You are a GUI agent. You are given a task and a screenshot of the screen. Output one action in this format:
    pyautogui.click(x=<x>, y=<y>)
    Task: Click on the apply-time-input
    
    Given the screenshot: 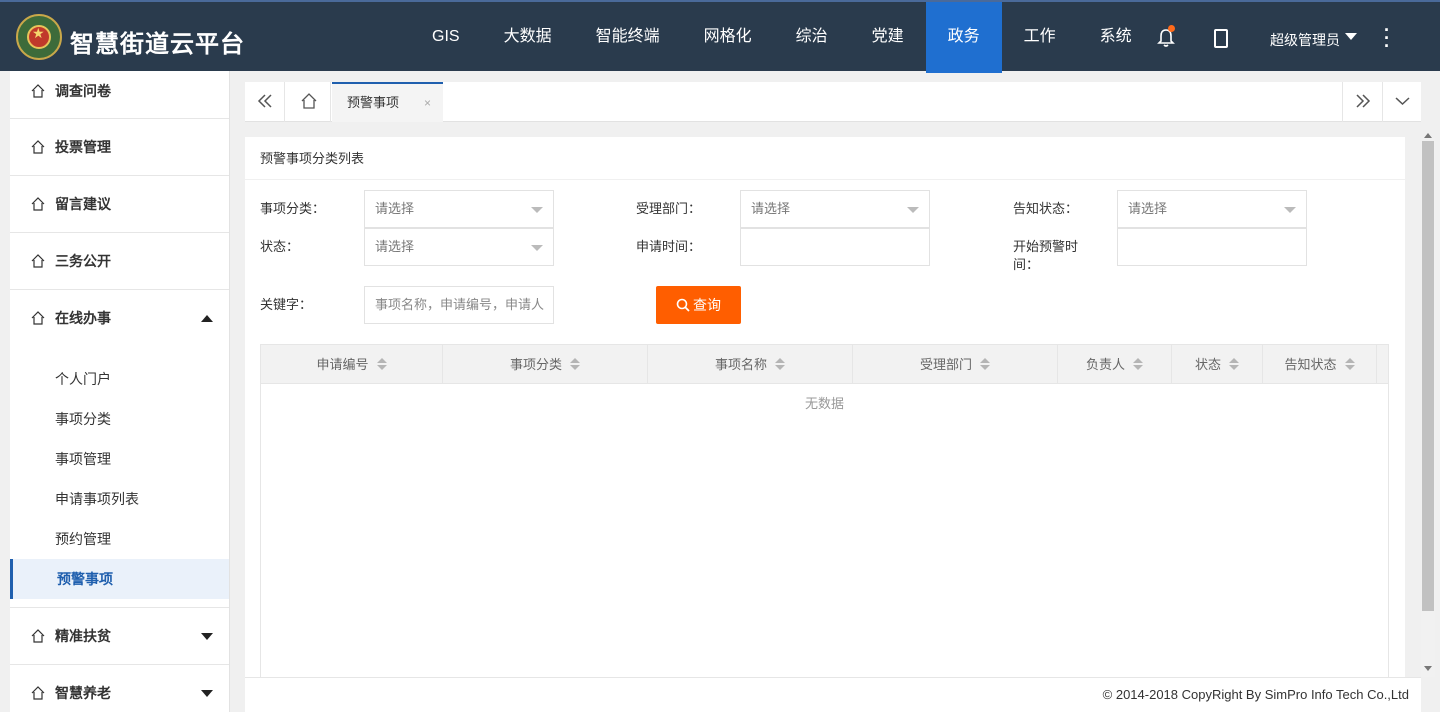 What is the action you would take?
    pyautogui.click(x=835, y=247)
    